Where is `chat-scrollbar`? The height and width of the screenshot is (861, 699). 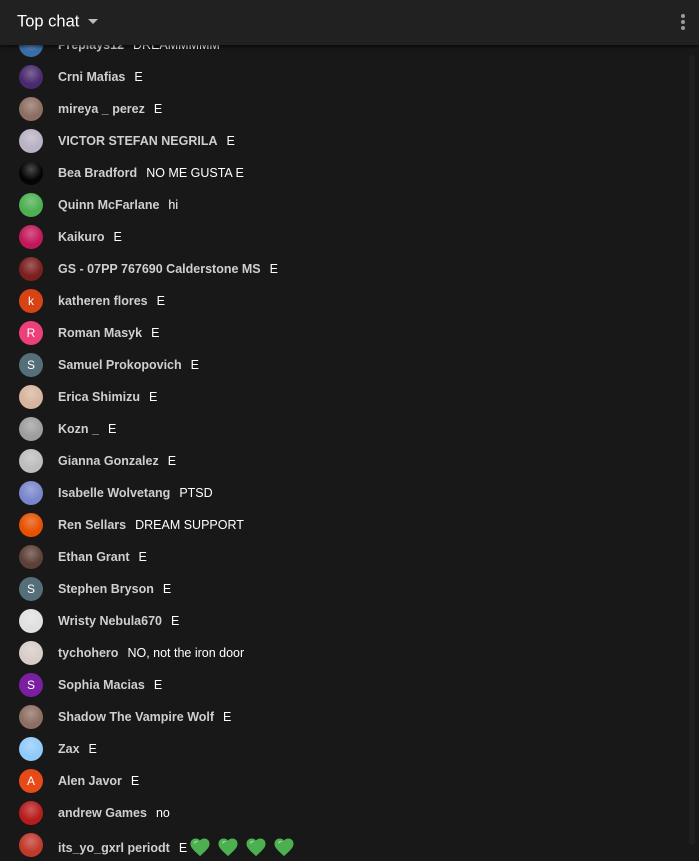
chat-scrollbar is located at coordinates (692, 451).